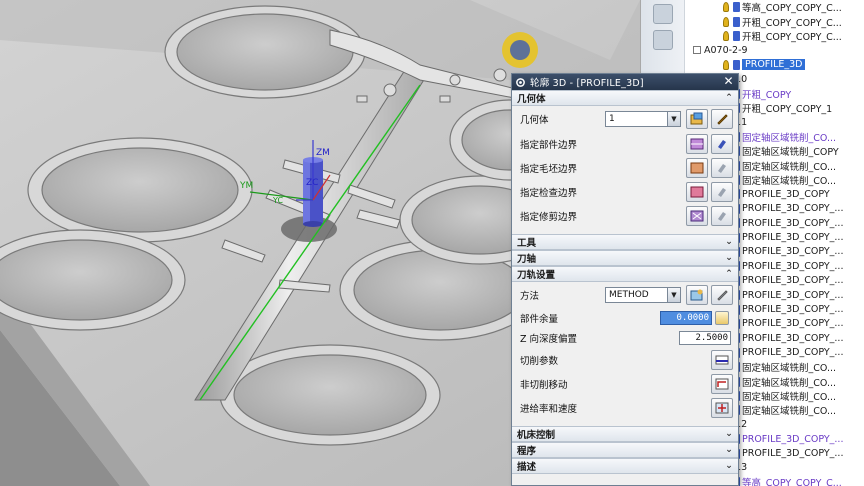  I want to click on new-geometry-button, so click(697, 119).